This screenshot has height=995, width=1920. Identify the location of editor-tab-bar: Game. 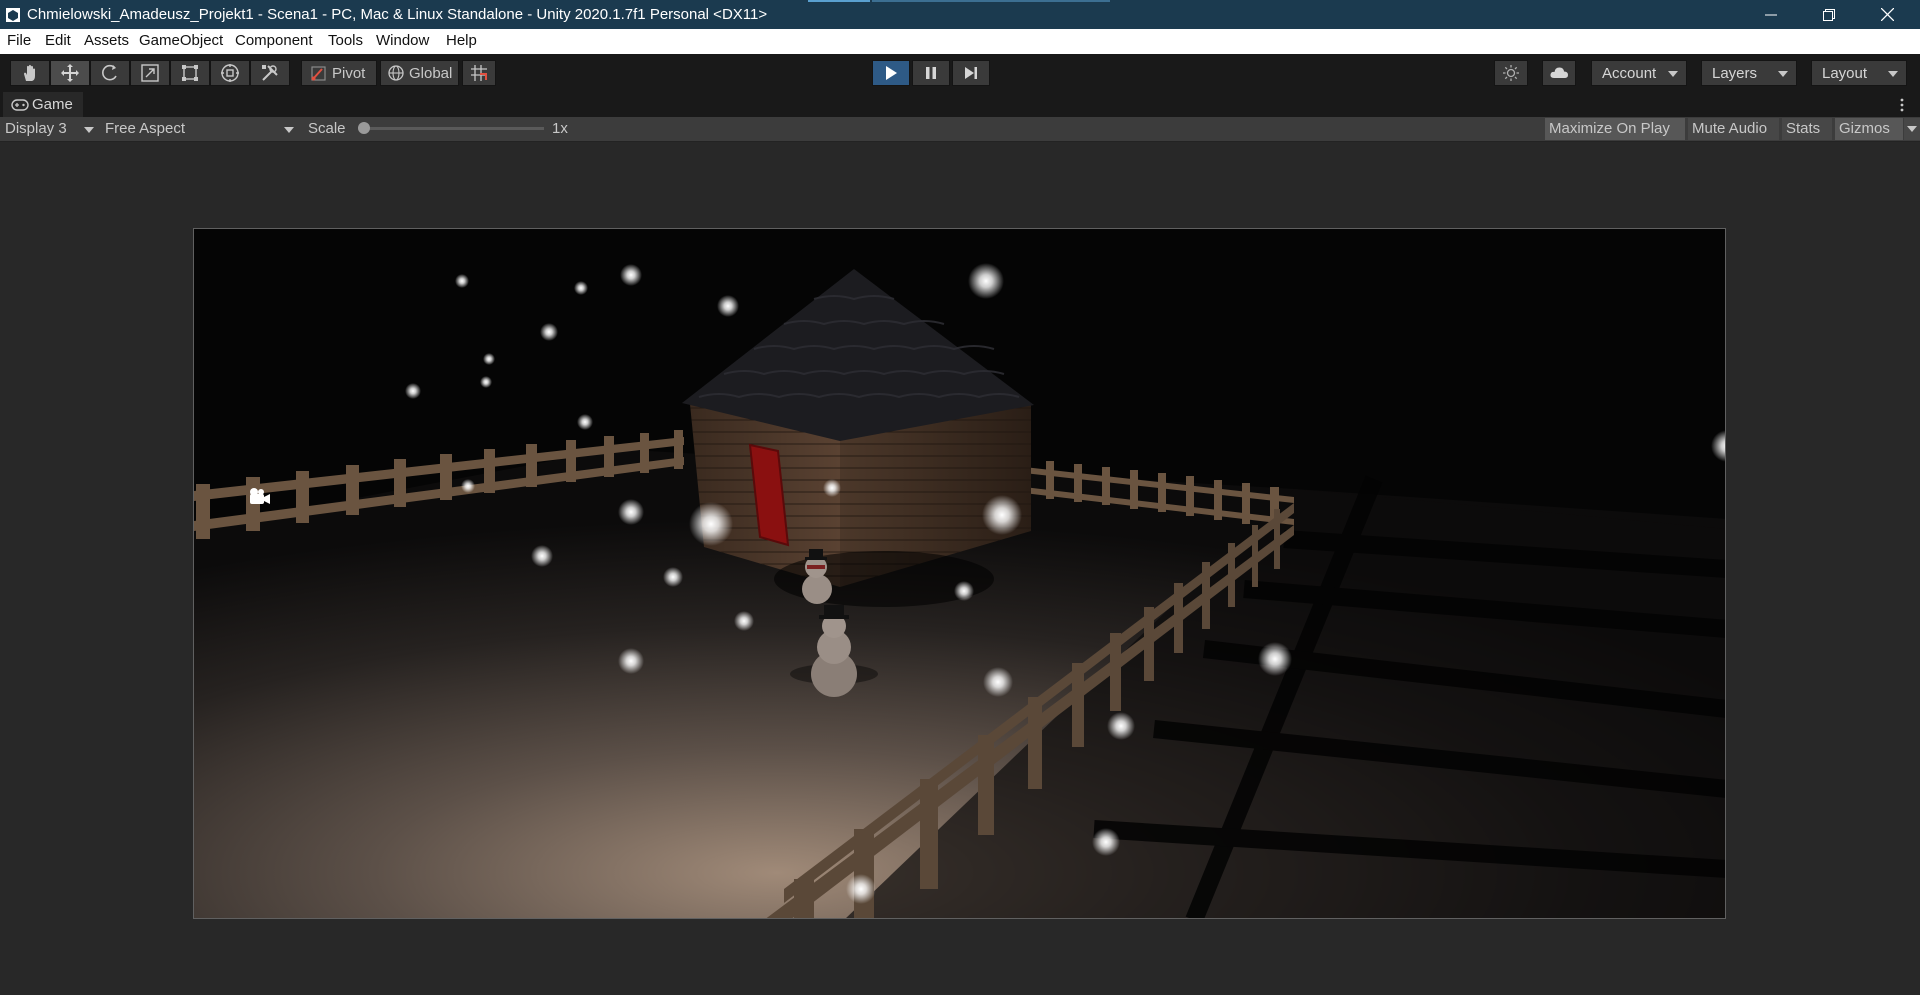
(960, 104).